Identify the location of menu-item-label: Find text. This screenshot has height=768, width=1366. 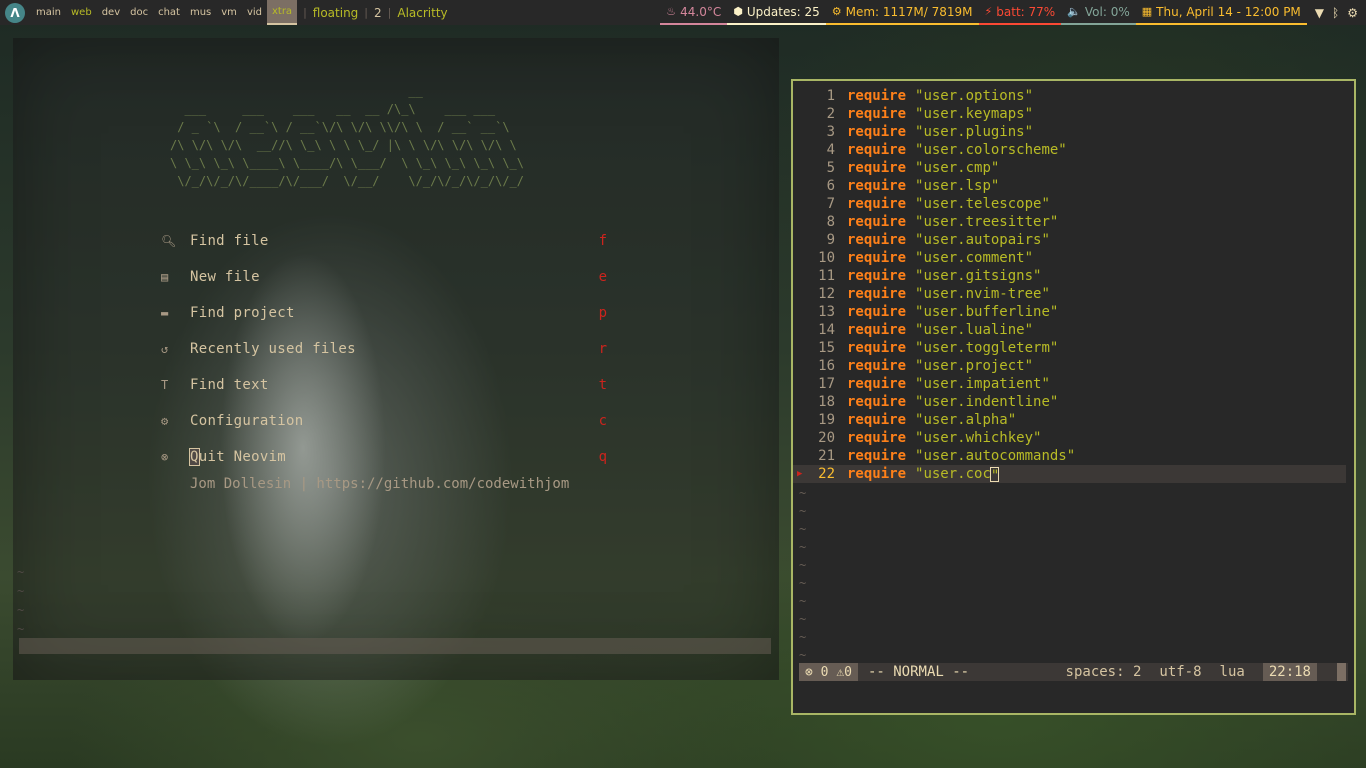
(229, 385).